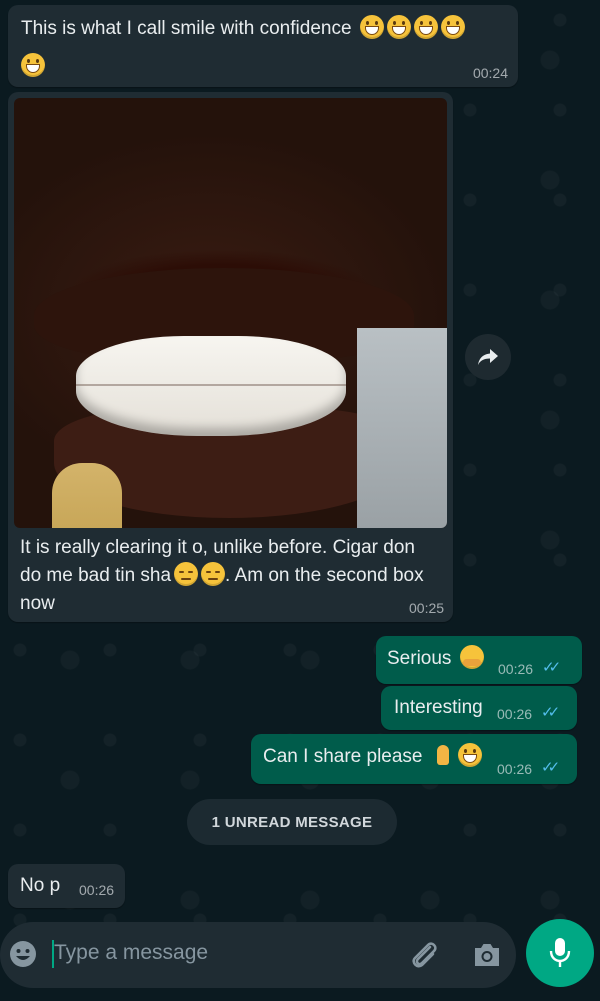  Describe the element at coordinates (66, 886) in the screenshot. I see `message-bubble-no-p: No p 00:26` at that location.